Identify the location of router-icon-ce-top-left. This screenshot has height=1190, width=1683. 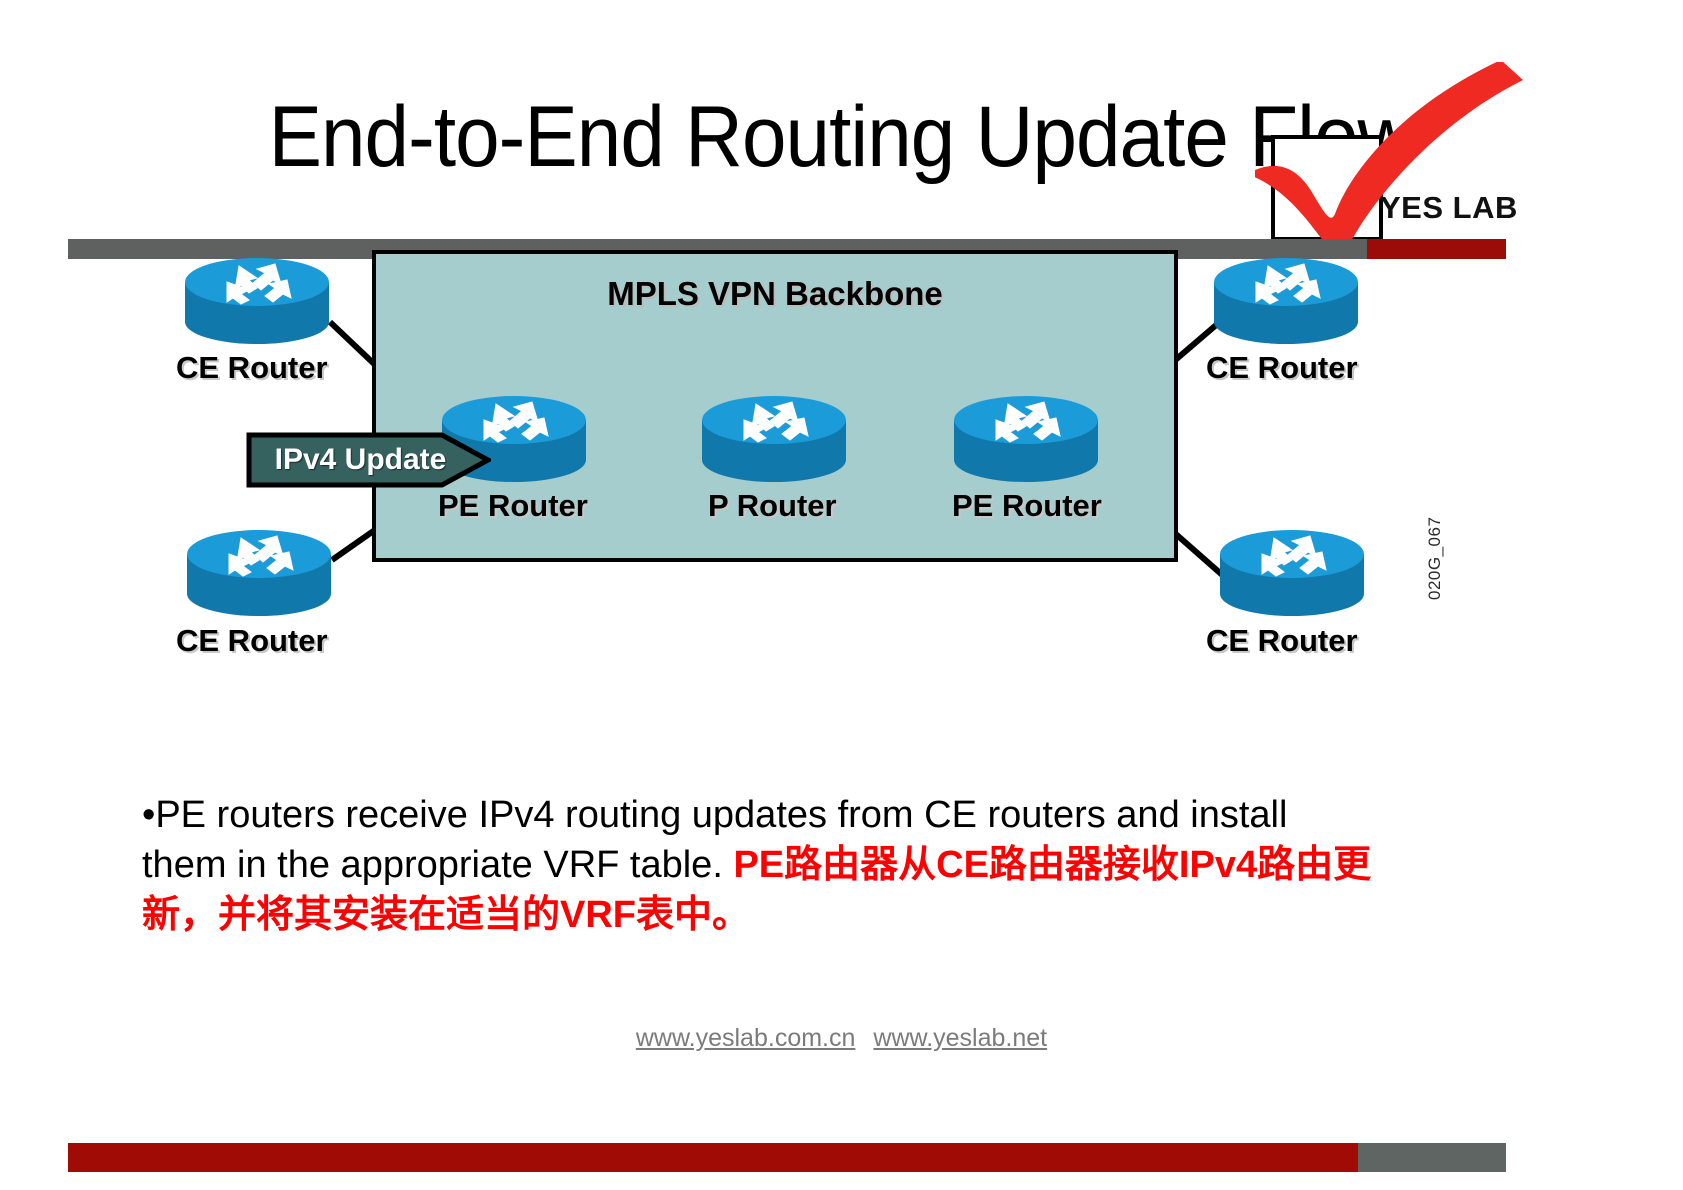
(257, 299).